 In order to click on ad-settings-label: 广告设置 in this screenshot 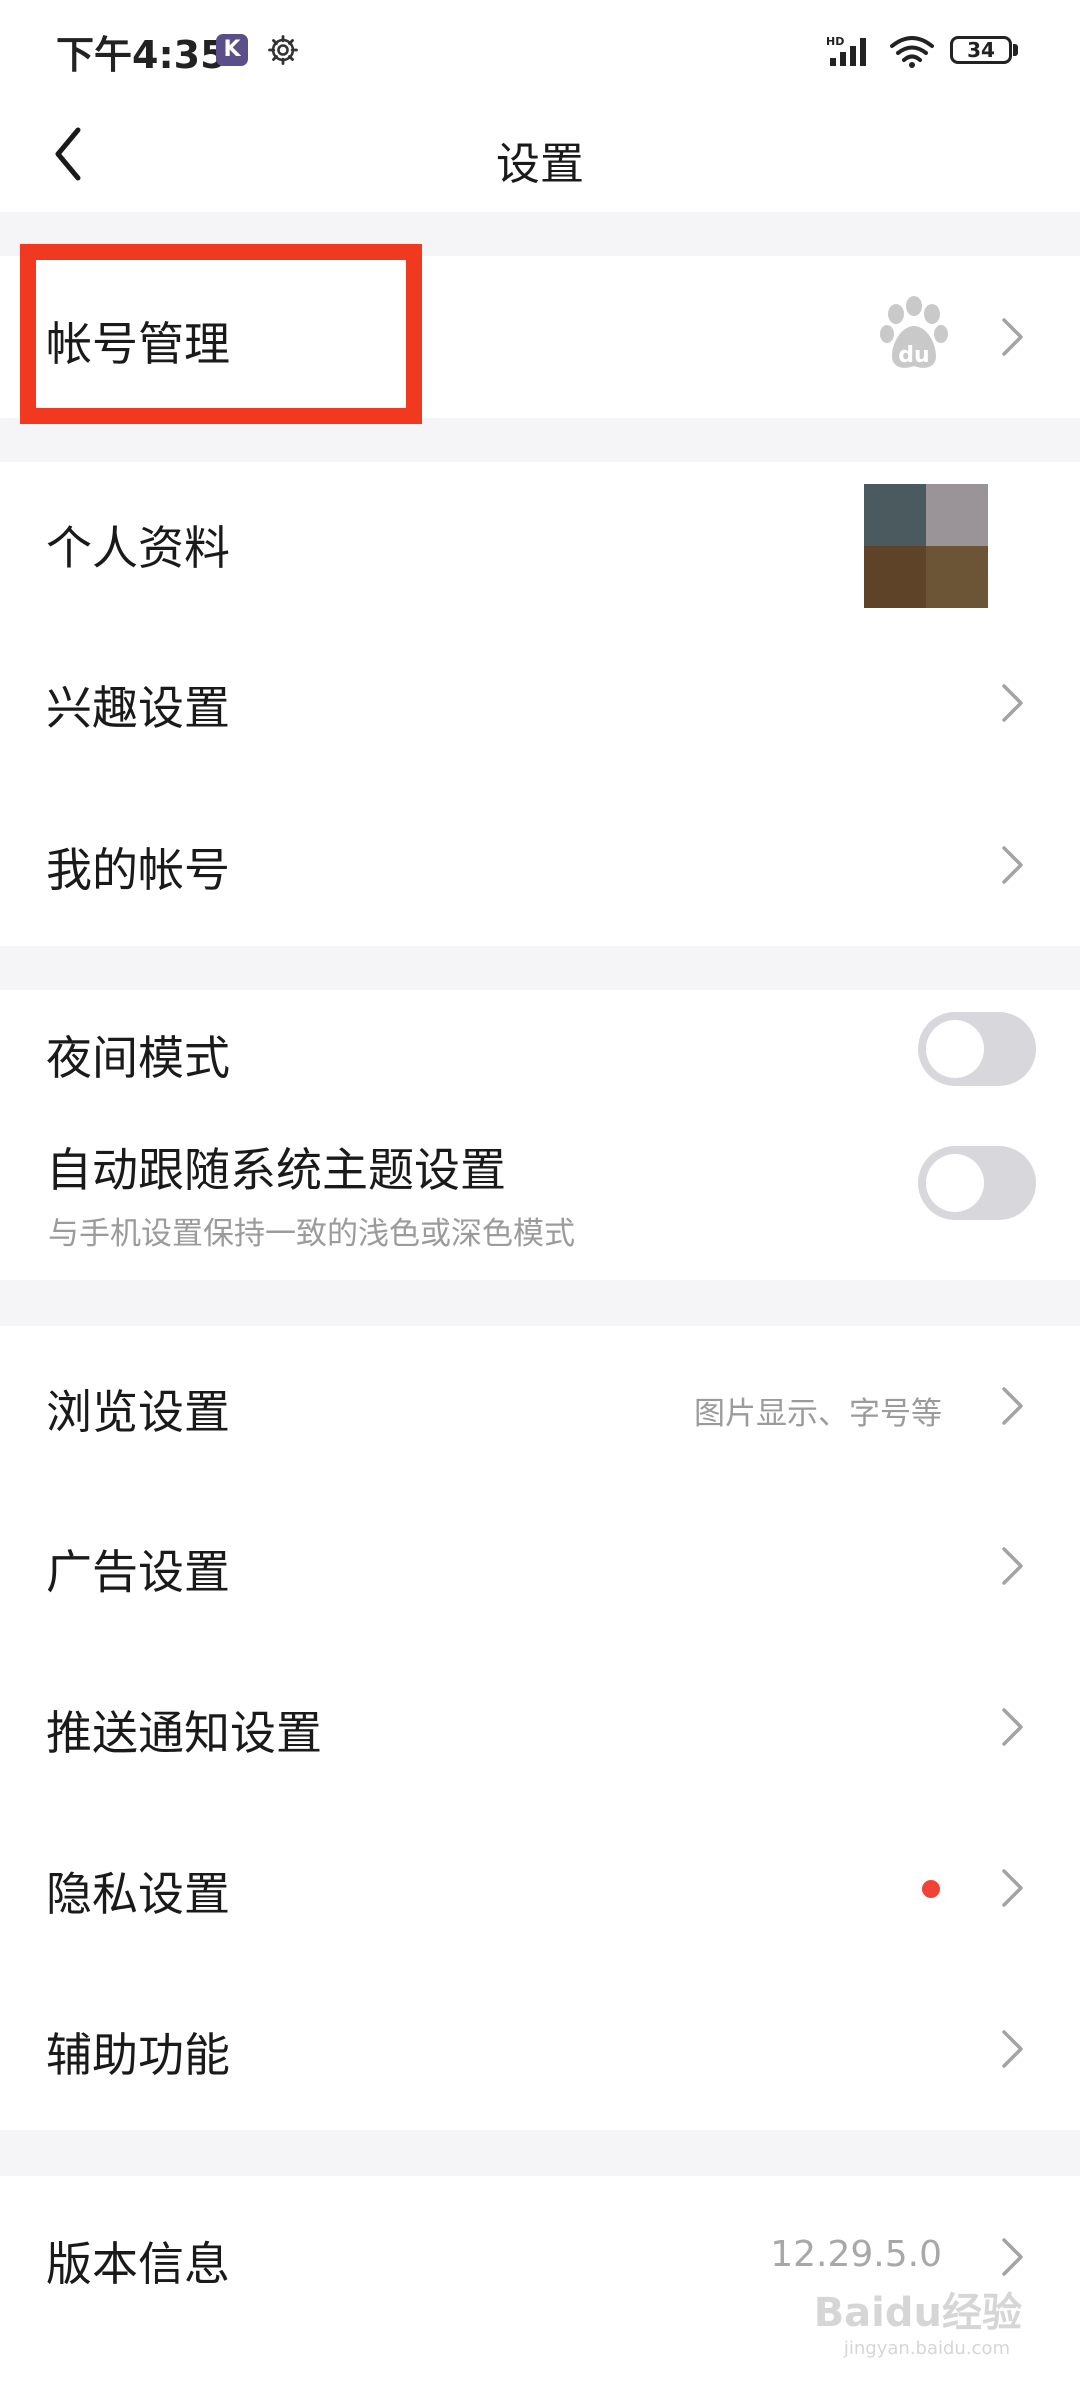, I will do `click(138, 1572)`.